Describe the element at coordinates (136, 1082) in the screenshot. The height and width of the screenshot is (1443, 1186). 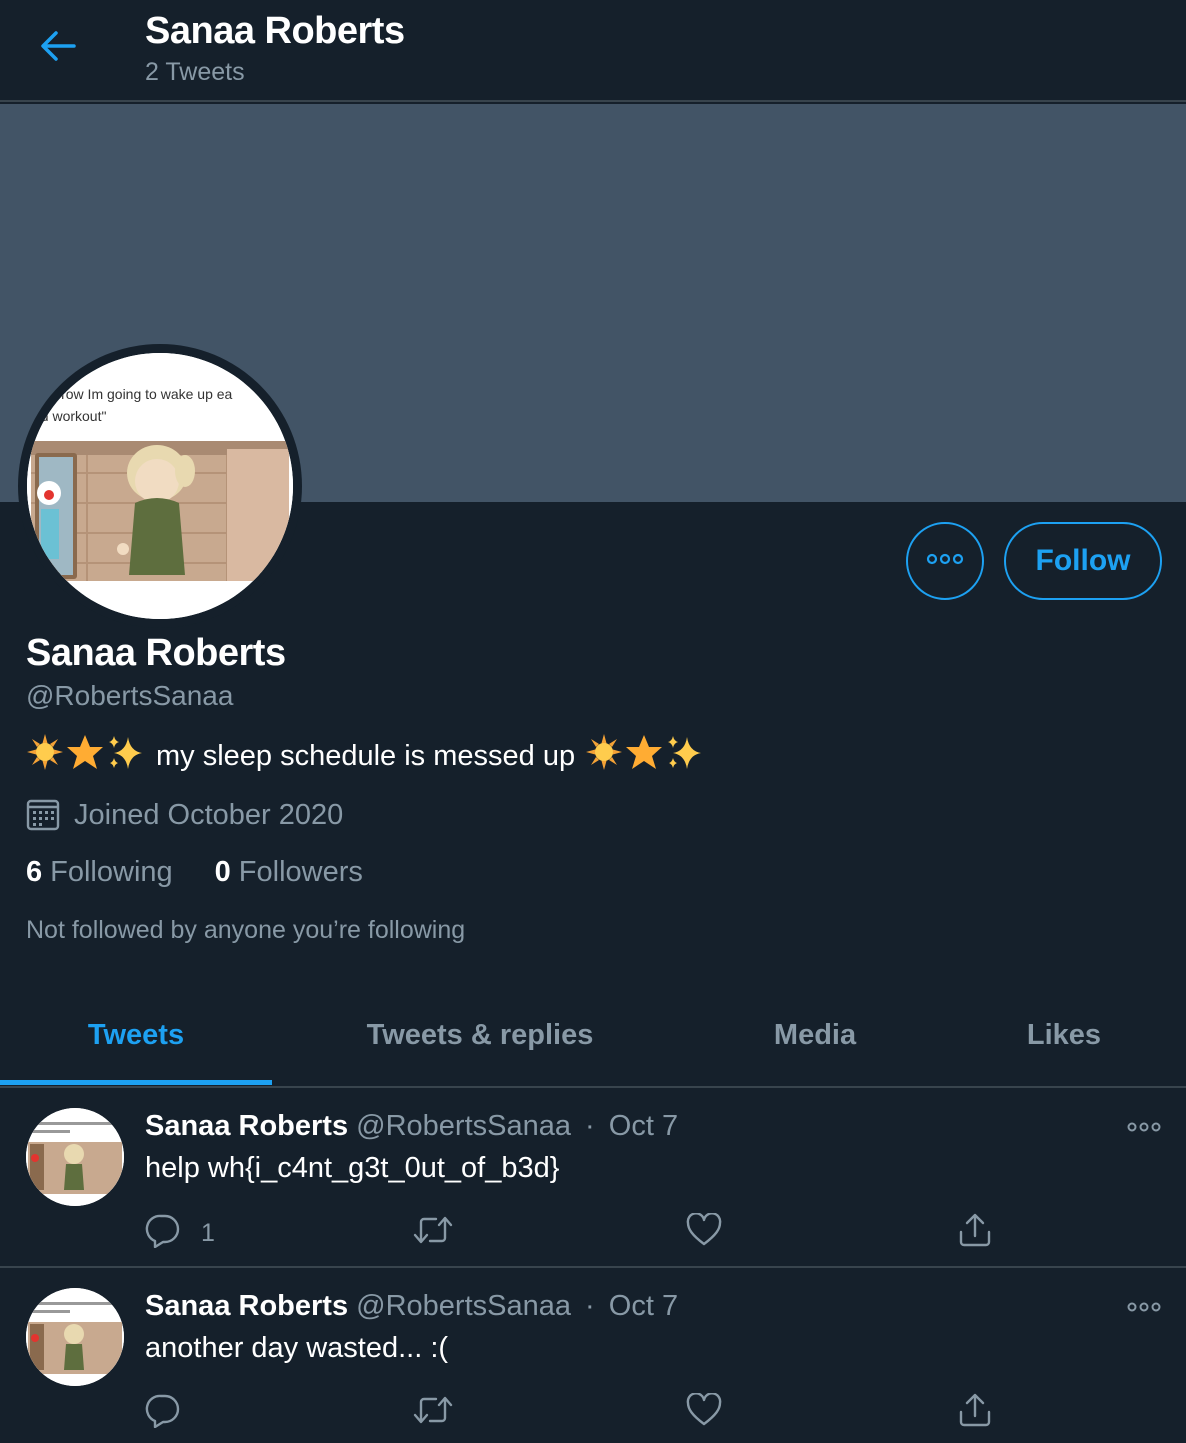
I see `active-tab-indicator` at that location.